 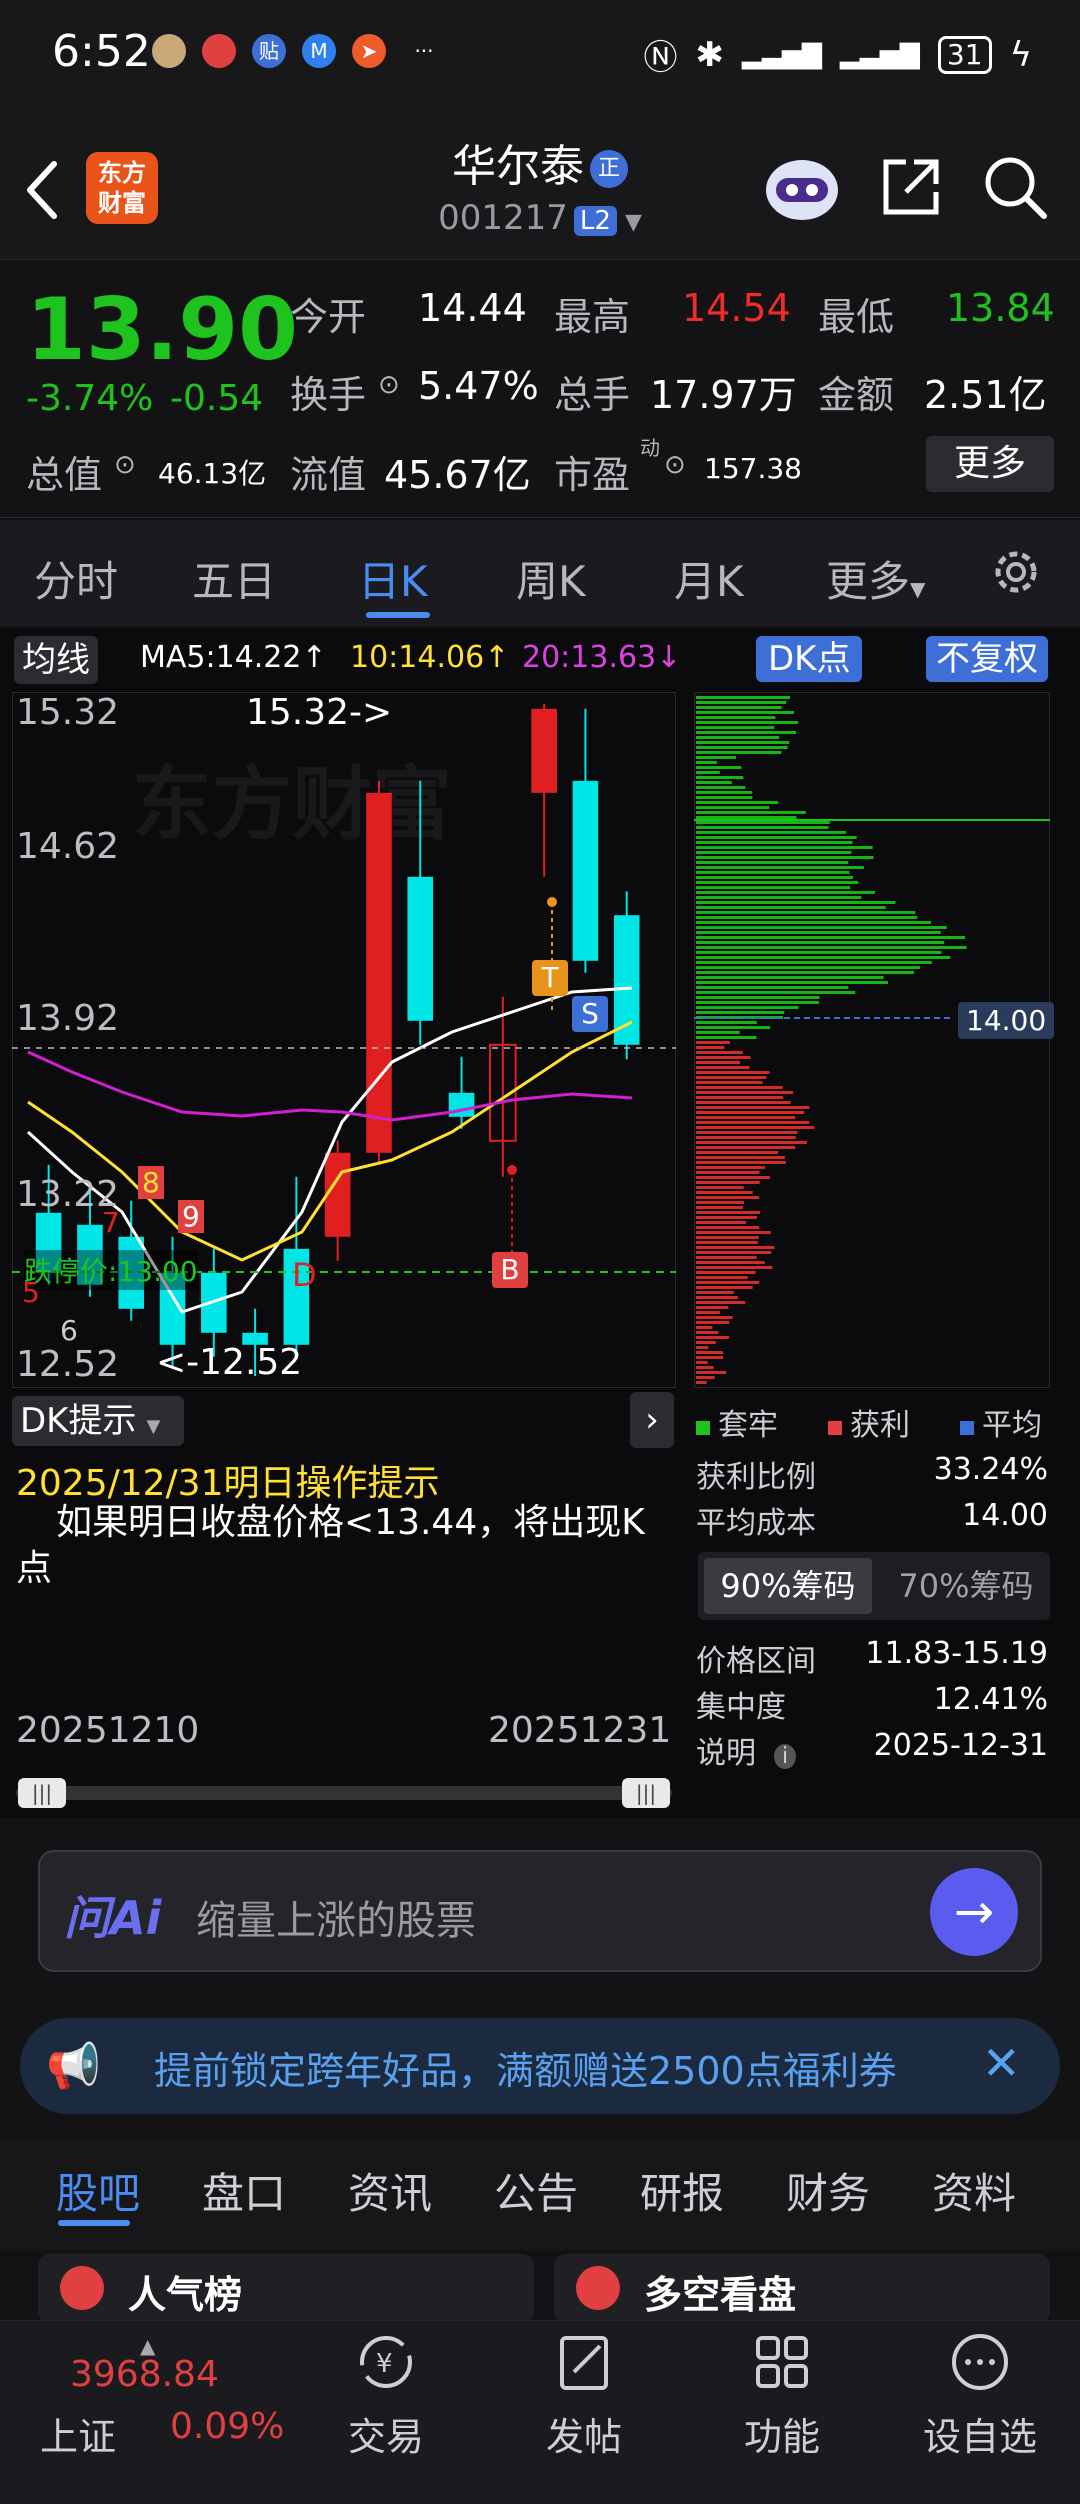 I want to click on nav-trade: 交易, so click(x=386, y=2433).